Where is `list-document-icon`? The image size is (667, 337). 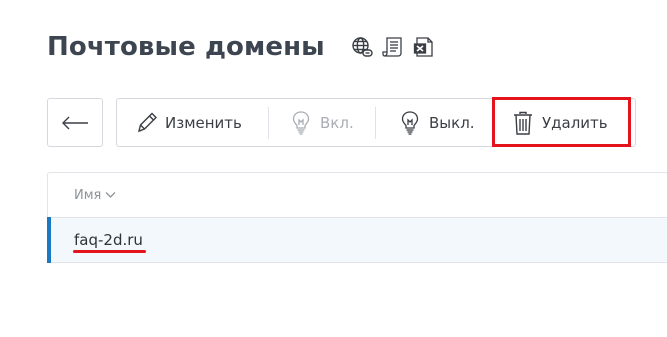 list-document-icon is located at coordinates (393, 47).